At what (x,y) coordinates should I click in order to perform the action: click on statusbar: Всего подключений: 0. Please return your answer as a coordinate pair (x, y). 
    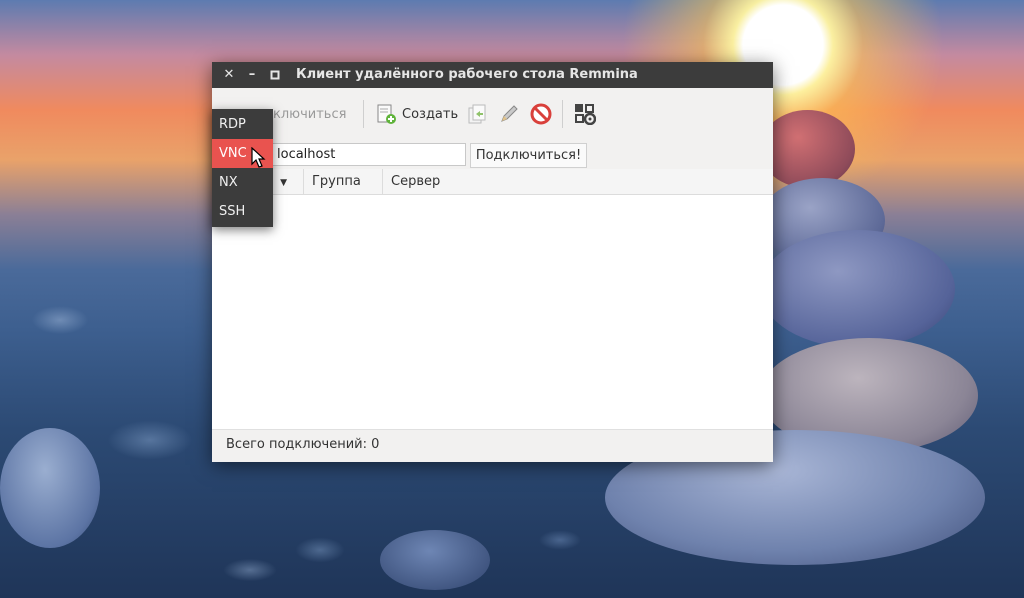
    Looking at the image, I should click on (492, 445).